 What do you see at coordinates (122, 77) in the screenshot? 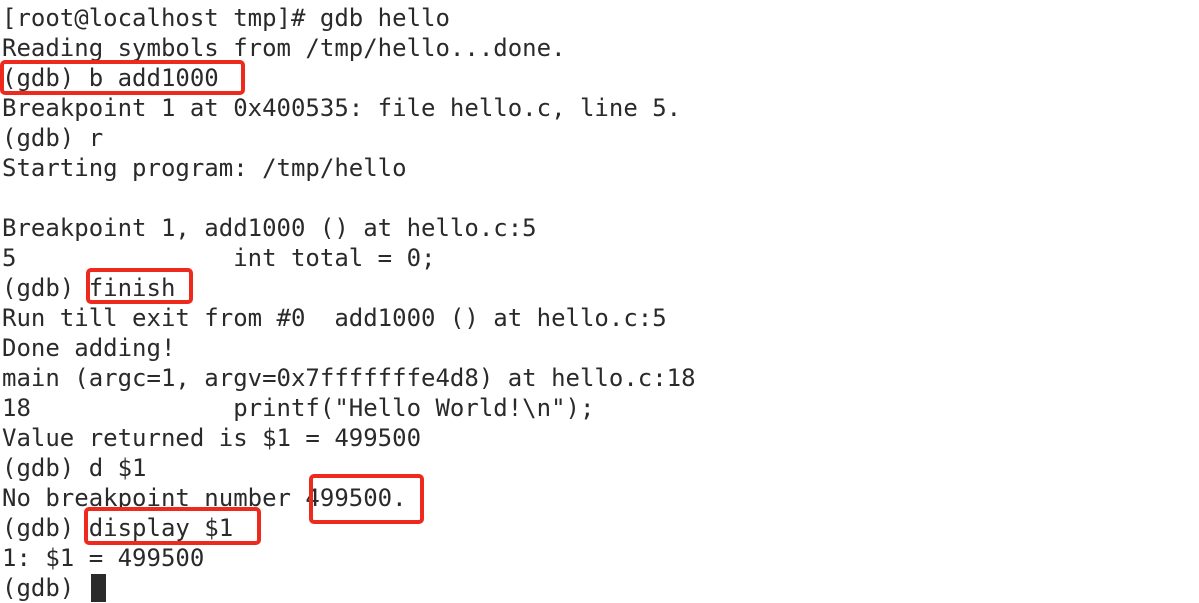
I see `highlight-box-break-command` at bounding box center [122, 77].